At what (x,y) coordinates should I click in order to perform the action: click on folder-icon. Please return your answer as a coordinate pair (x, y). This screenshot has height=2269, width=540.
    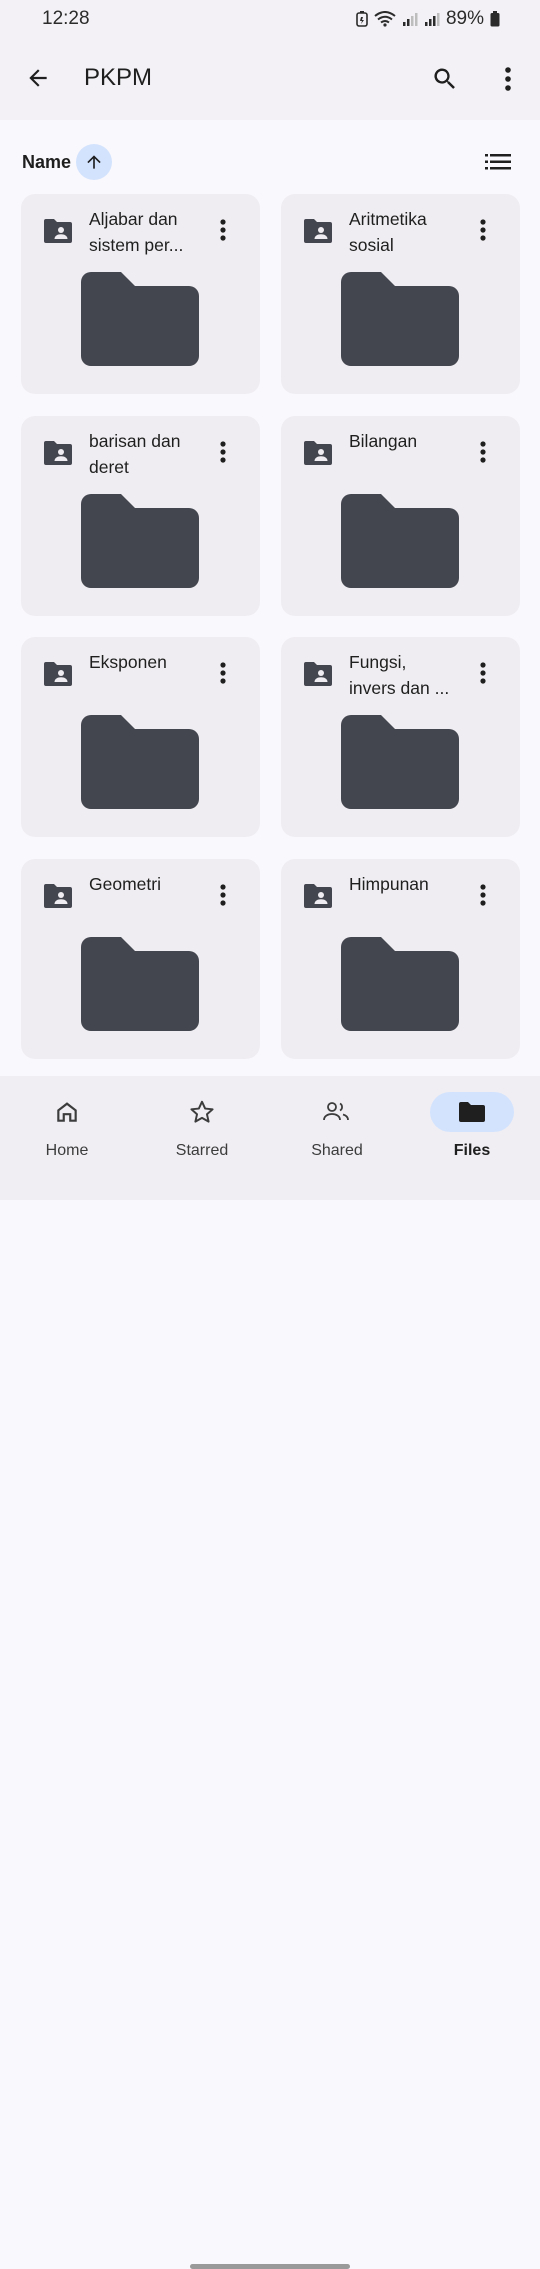
    Looking at the image, I should click on (472, 1112).